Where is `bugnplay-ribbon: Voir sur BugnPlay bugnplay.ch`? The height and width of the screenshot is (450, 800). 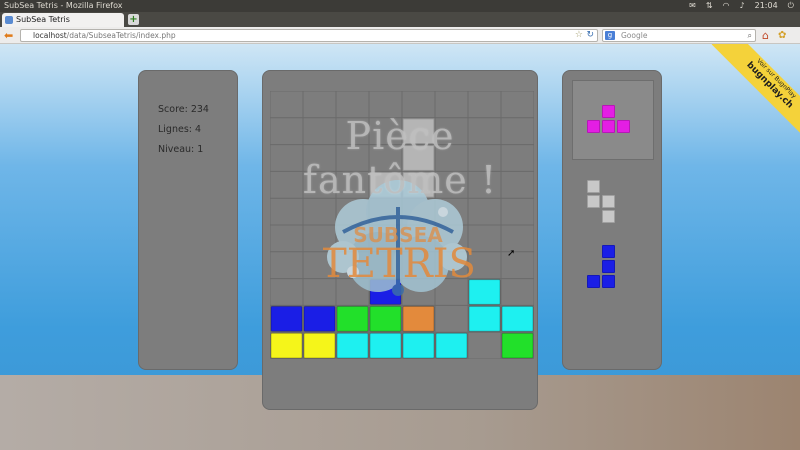
bugnplay-ribbon: Voir sur BugnPlay bugnplay.ch is located at coordinates (755, 89).